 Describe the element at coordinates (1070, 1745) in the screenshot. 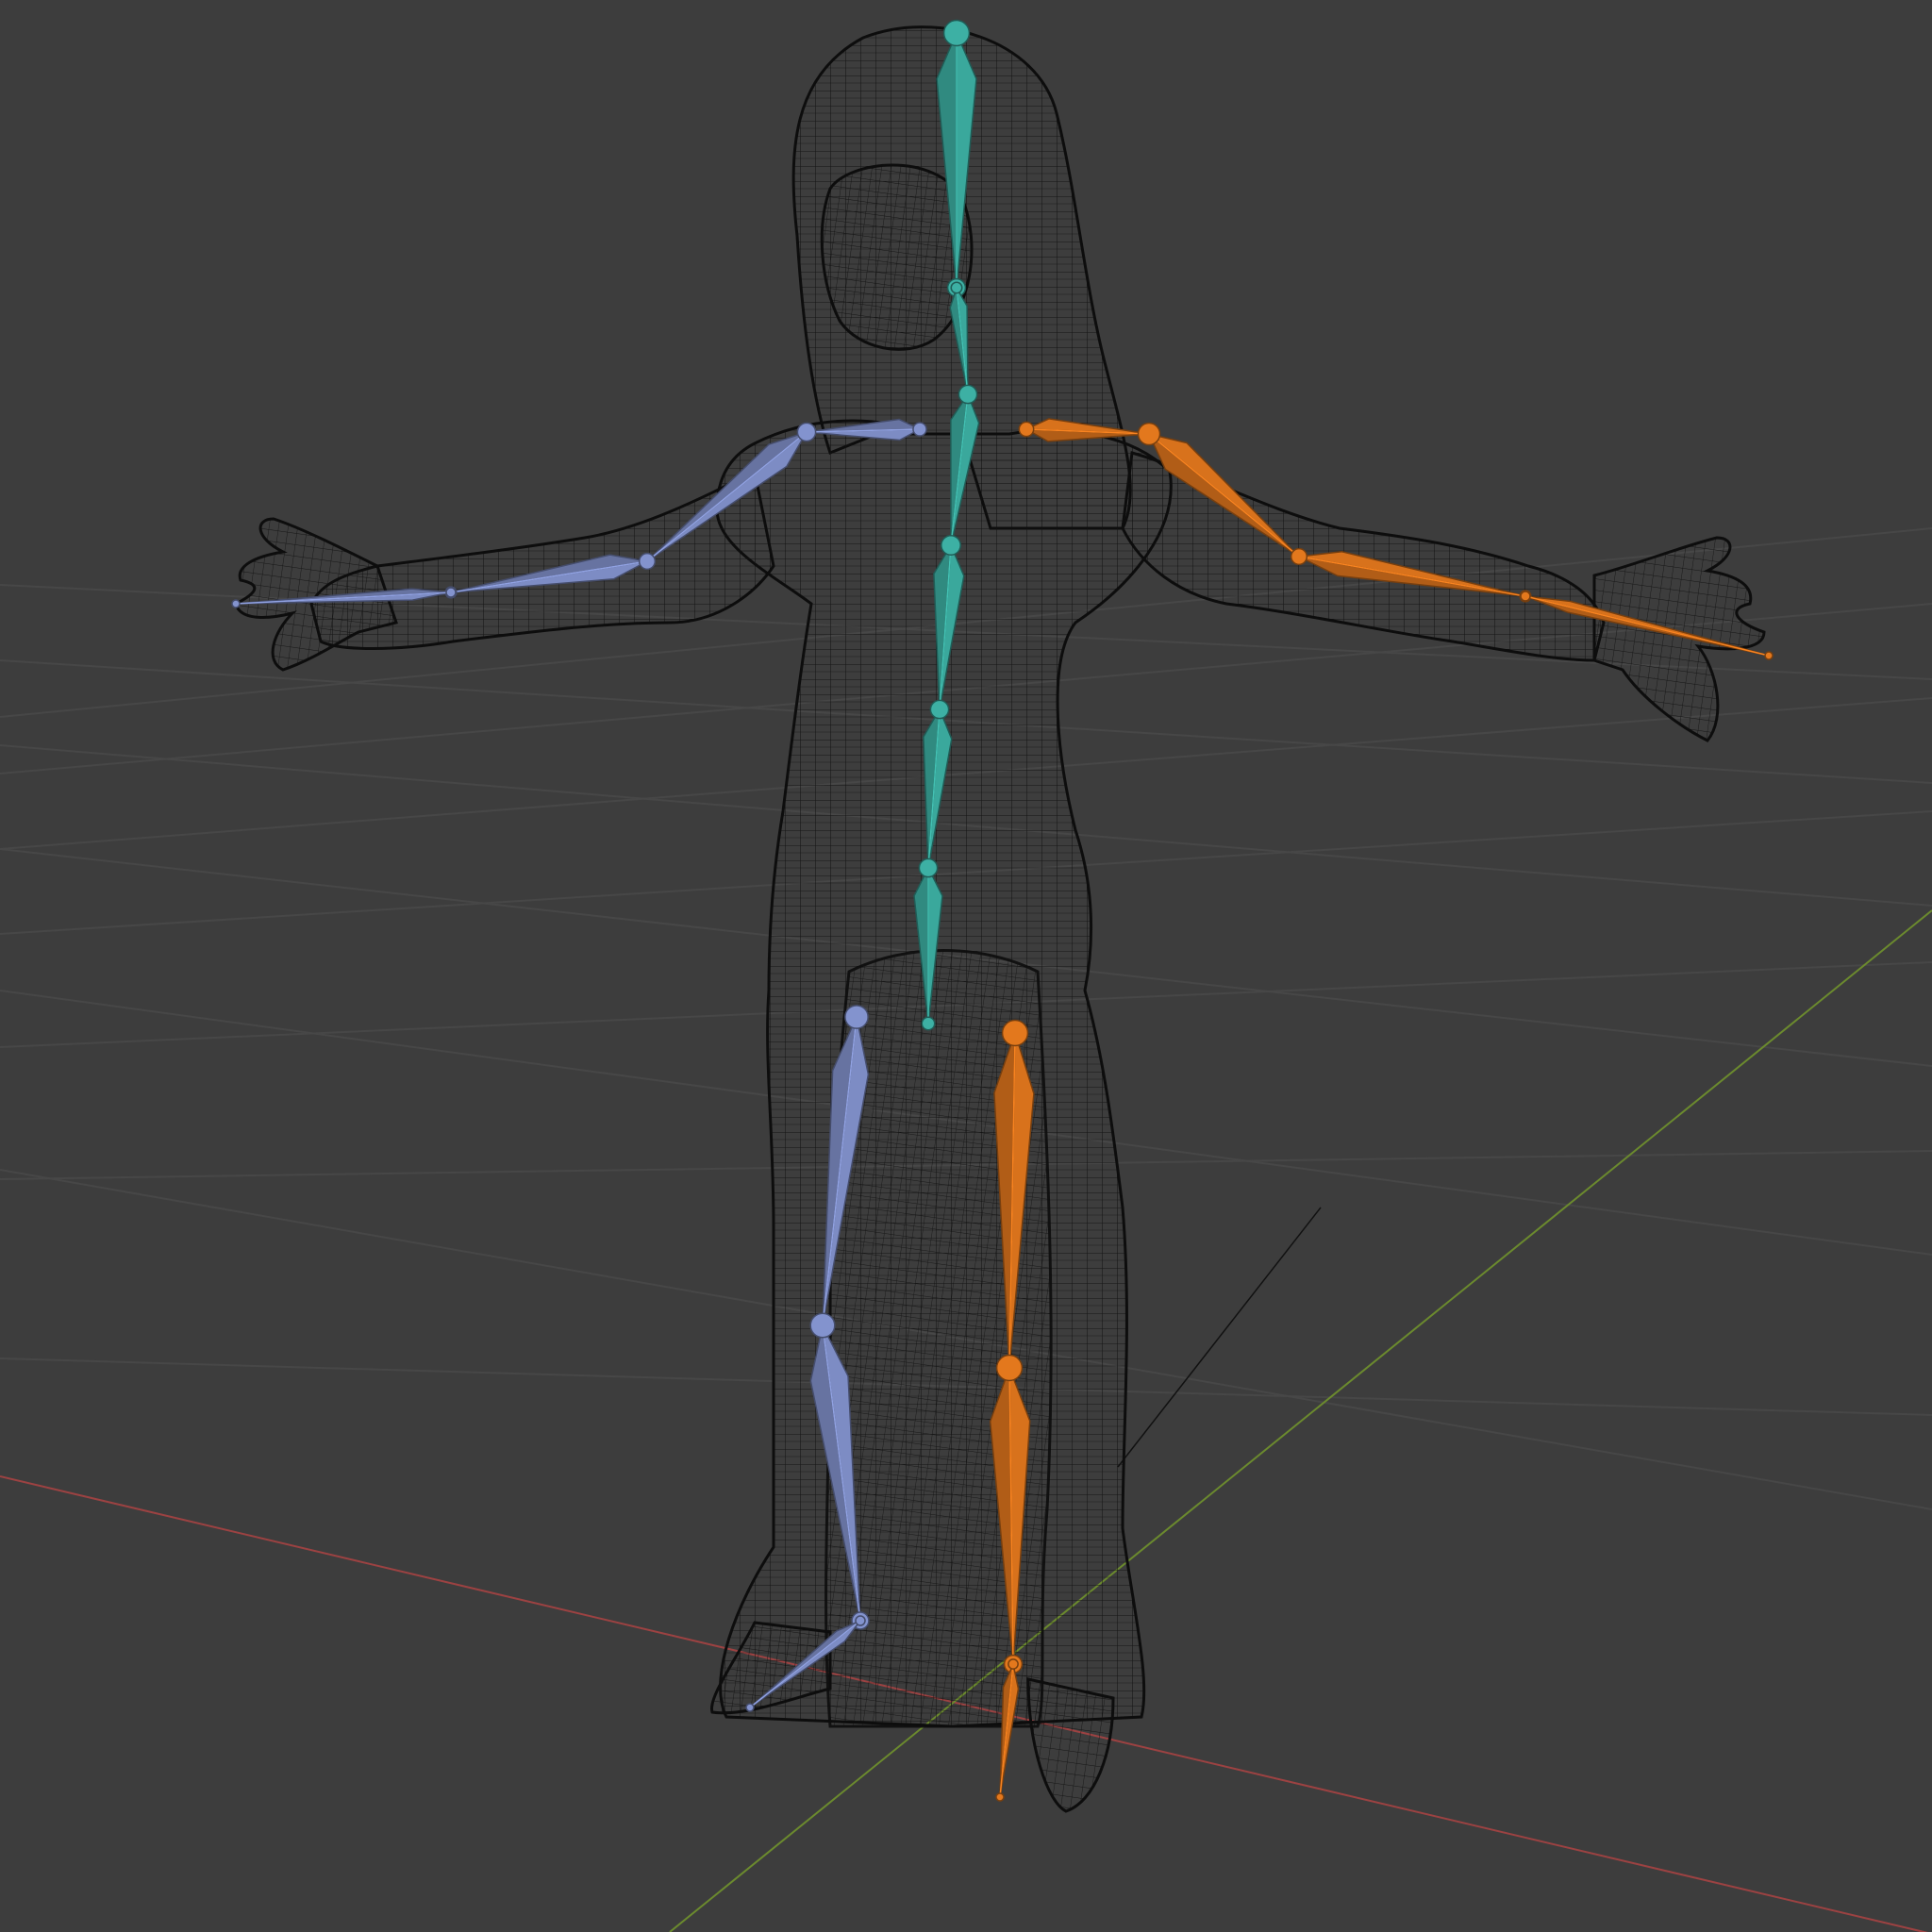

I see `right-foot-mesh` at that location.